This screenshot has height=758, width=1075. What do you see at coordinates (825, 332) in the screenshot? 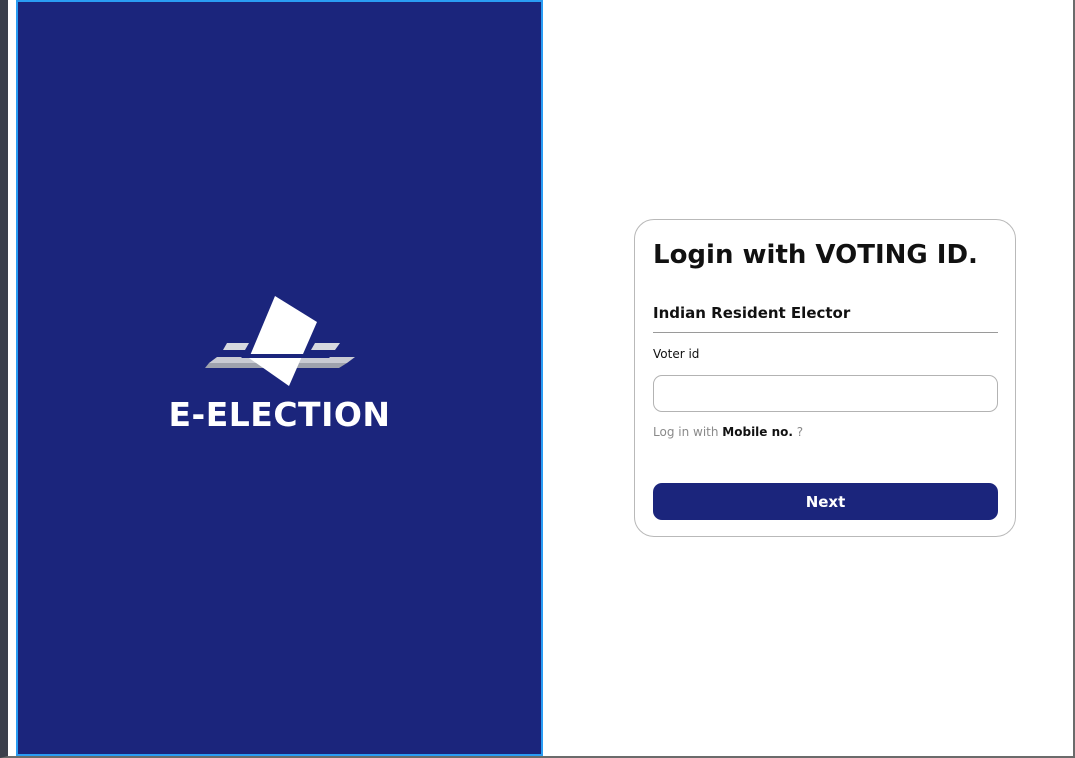
I see `section-divider` at bounding box center [825, 332].